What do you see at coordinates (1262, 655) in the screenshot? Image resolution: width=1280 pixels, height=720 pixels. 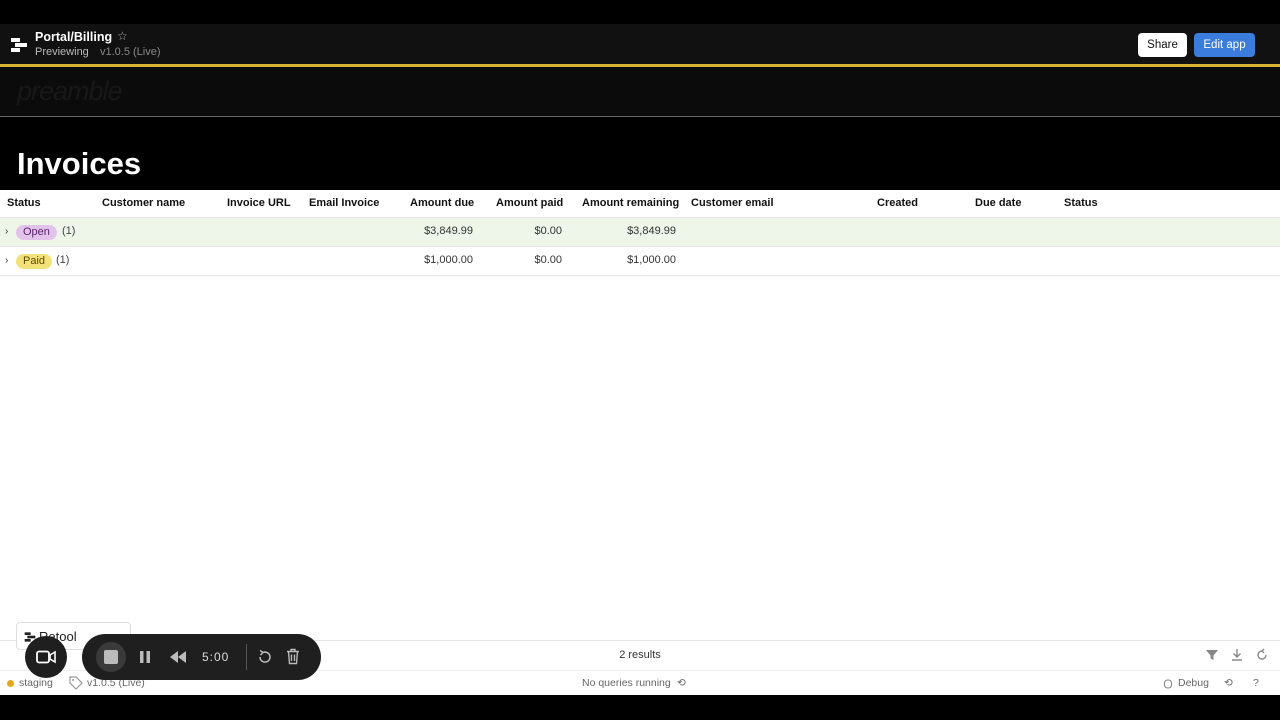 I see `refresh-icon` at bounding box center [1262, 655].